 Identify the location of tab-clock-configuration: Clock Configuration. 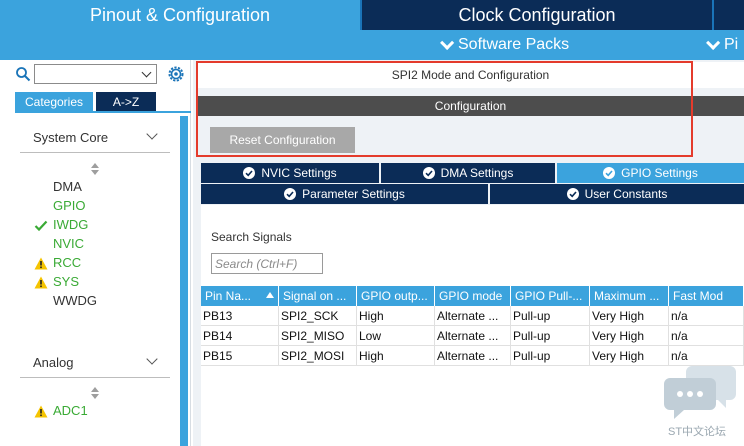
(537, 15).